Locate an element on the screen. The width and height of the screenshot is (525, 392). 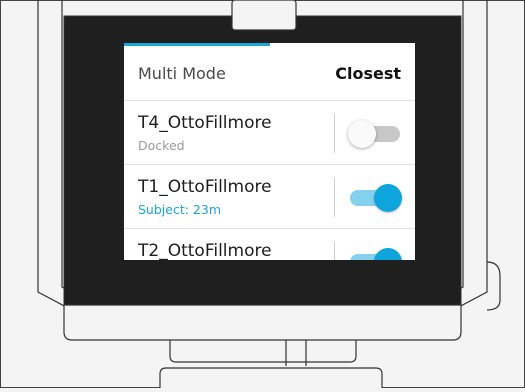
sort-button: Closest is located at coordinates (368, 73).